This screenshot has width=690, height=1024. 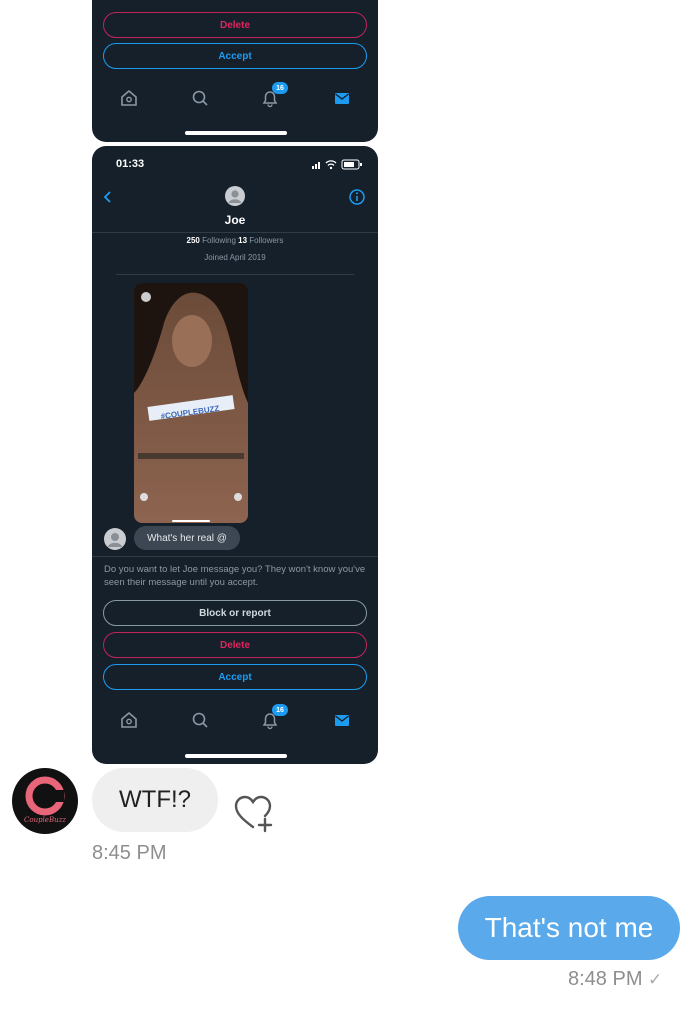 I want to click on story-home-indicator, so click(x=191, y=521).